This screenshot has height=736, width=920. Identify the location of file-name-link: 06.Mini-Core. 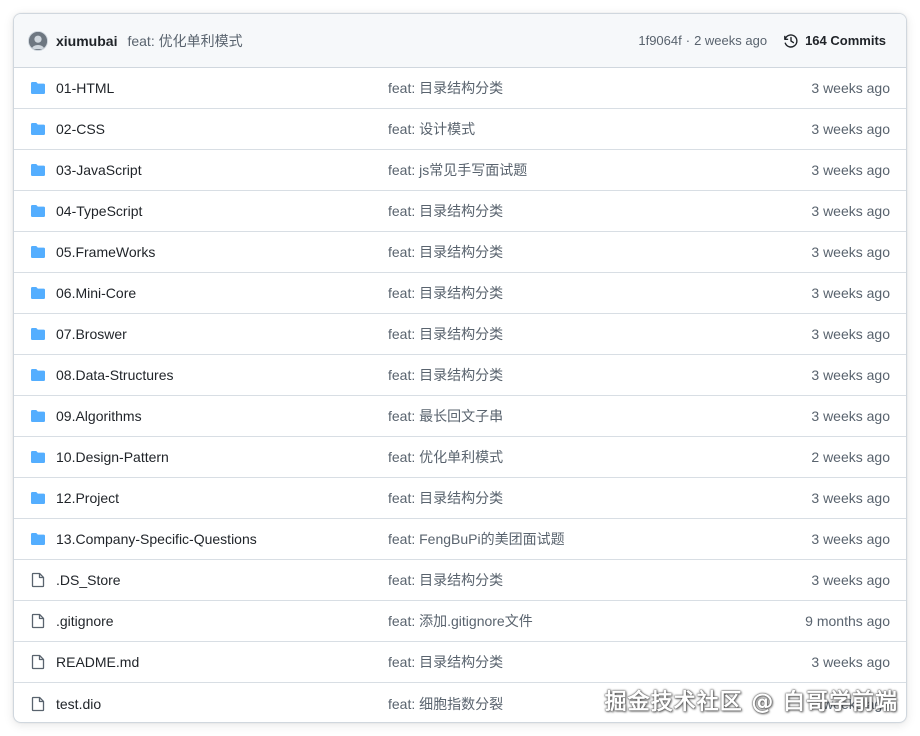
(222, 293).